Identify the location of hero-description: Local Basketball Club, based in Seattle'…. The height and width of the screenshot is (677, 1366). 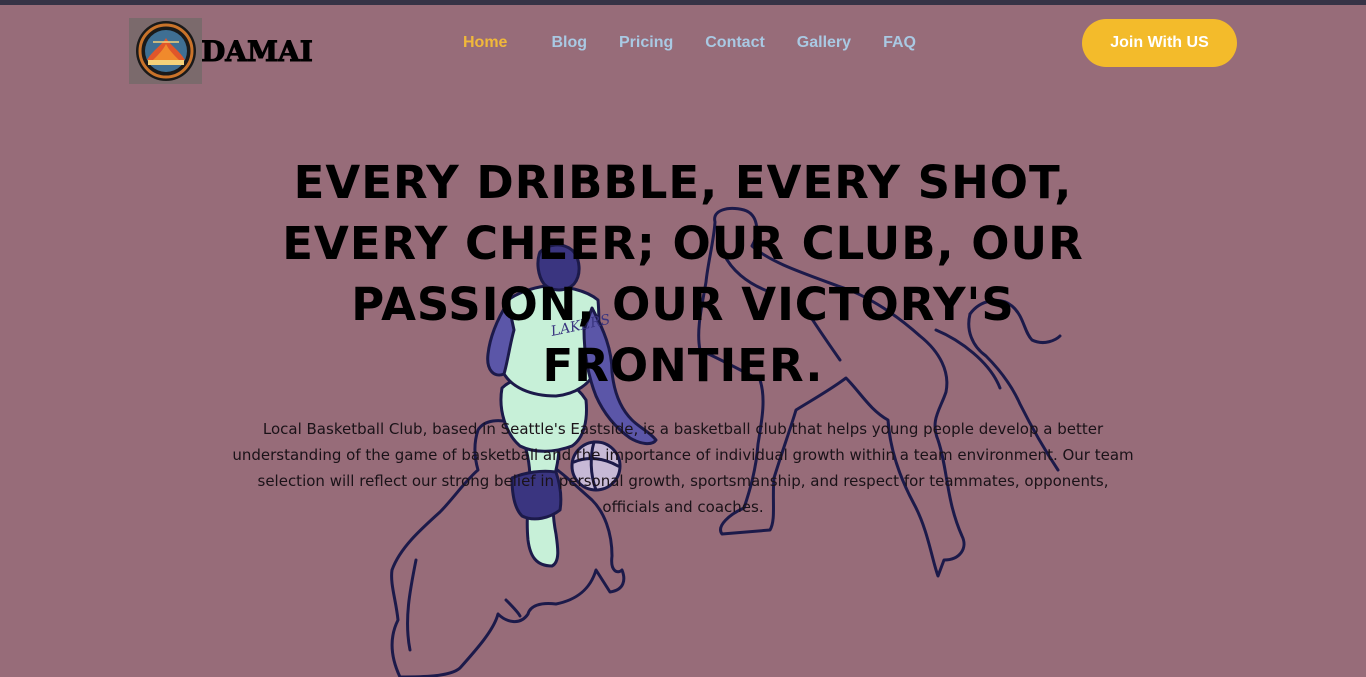
(683, 468).